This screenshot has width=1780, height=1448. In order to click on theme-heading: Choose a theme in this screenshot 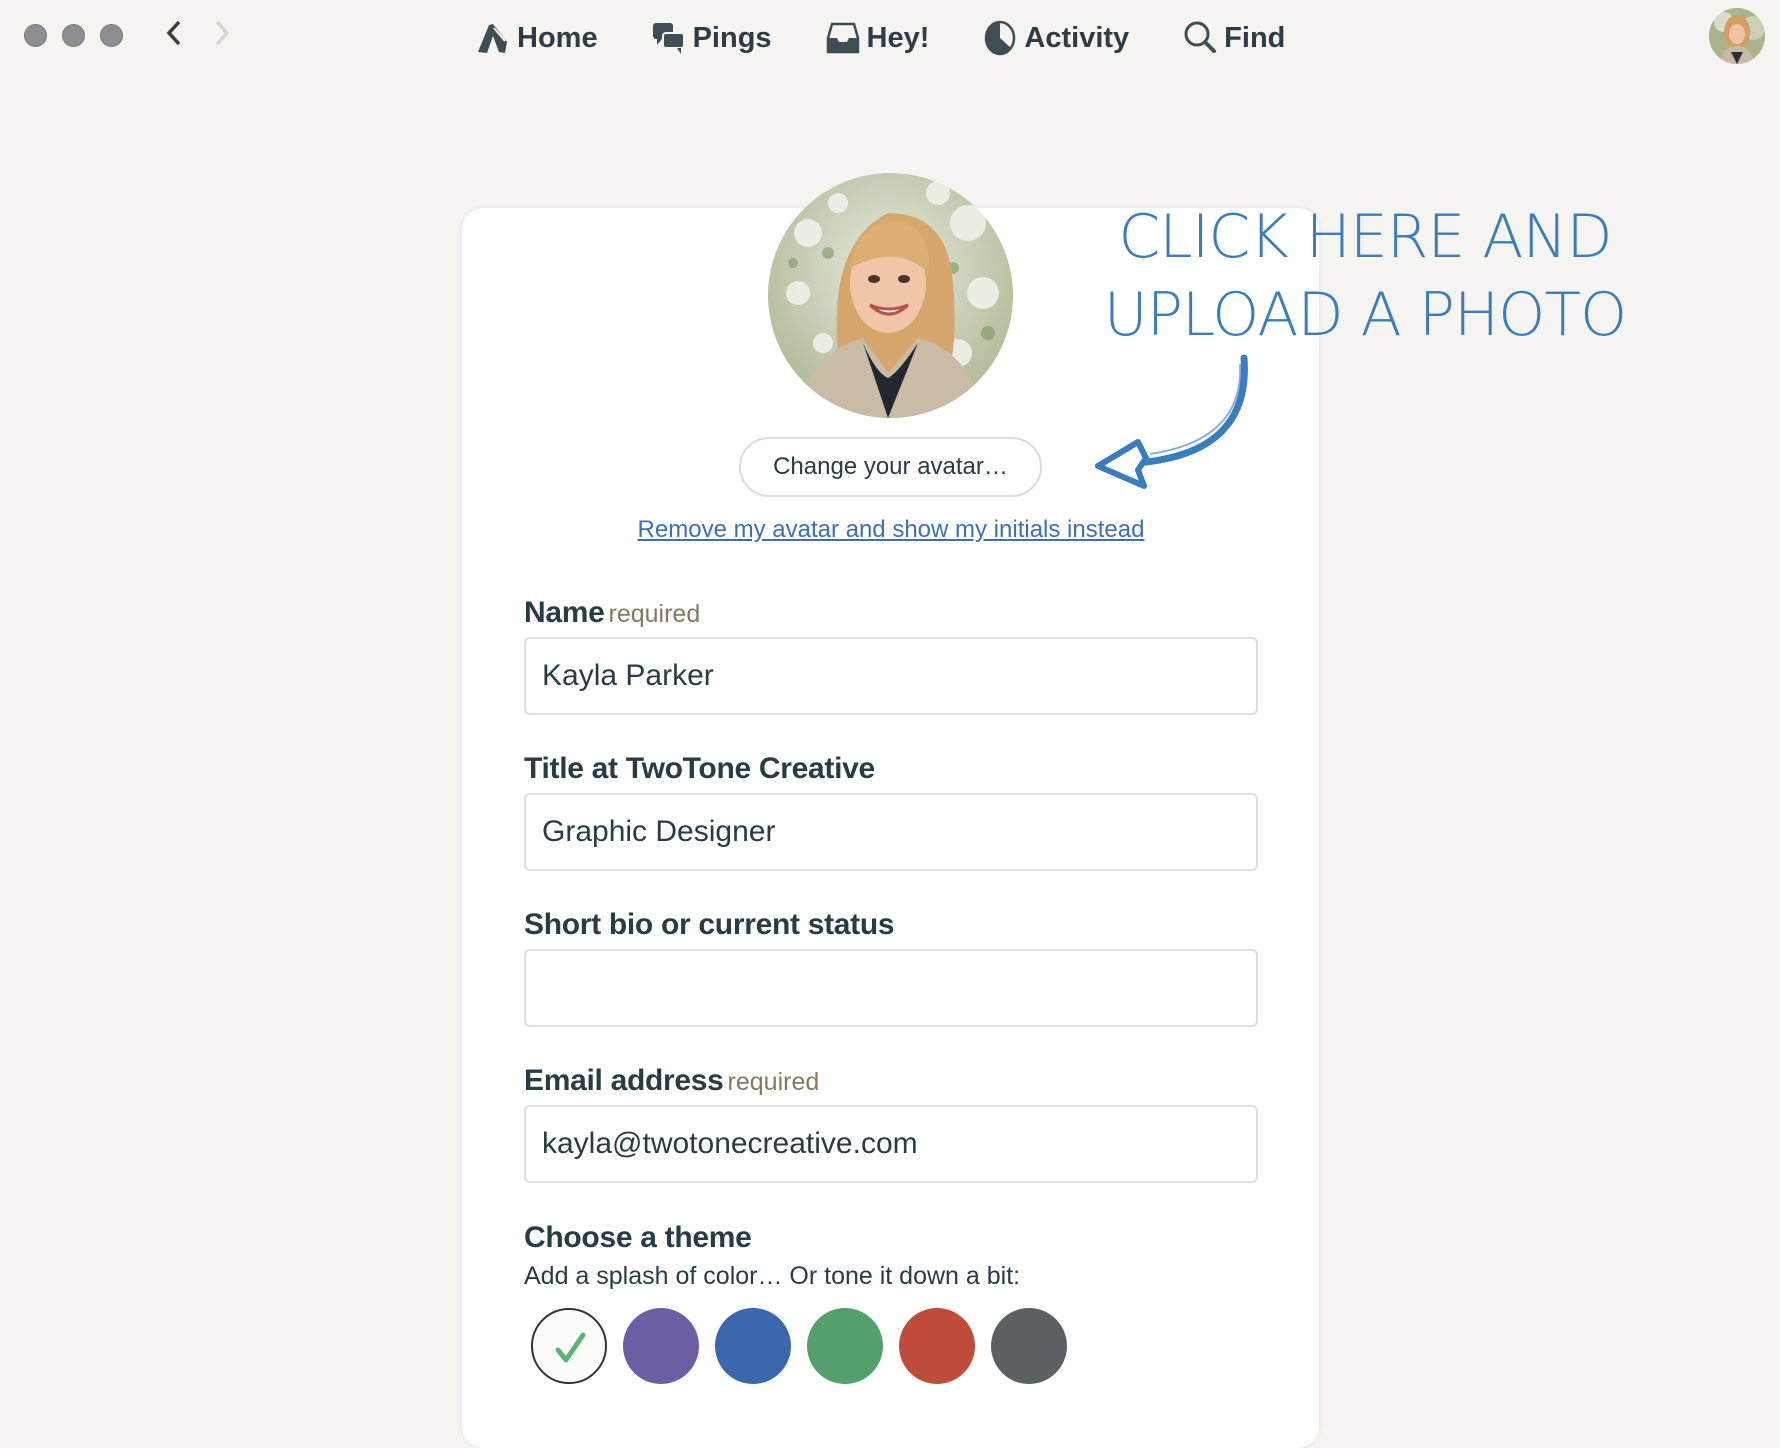, I will do `click(638, 1237)`.